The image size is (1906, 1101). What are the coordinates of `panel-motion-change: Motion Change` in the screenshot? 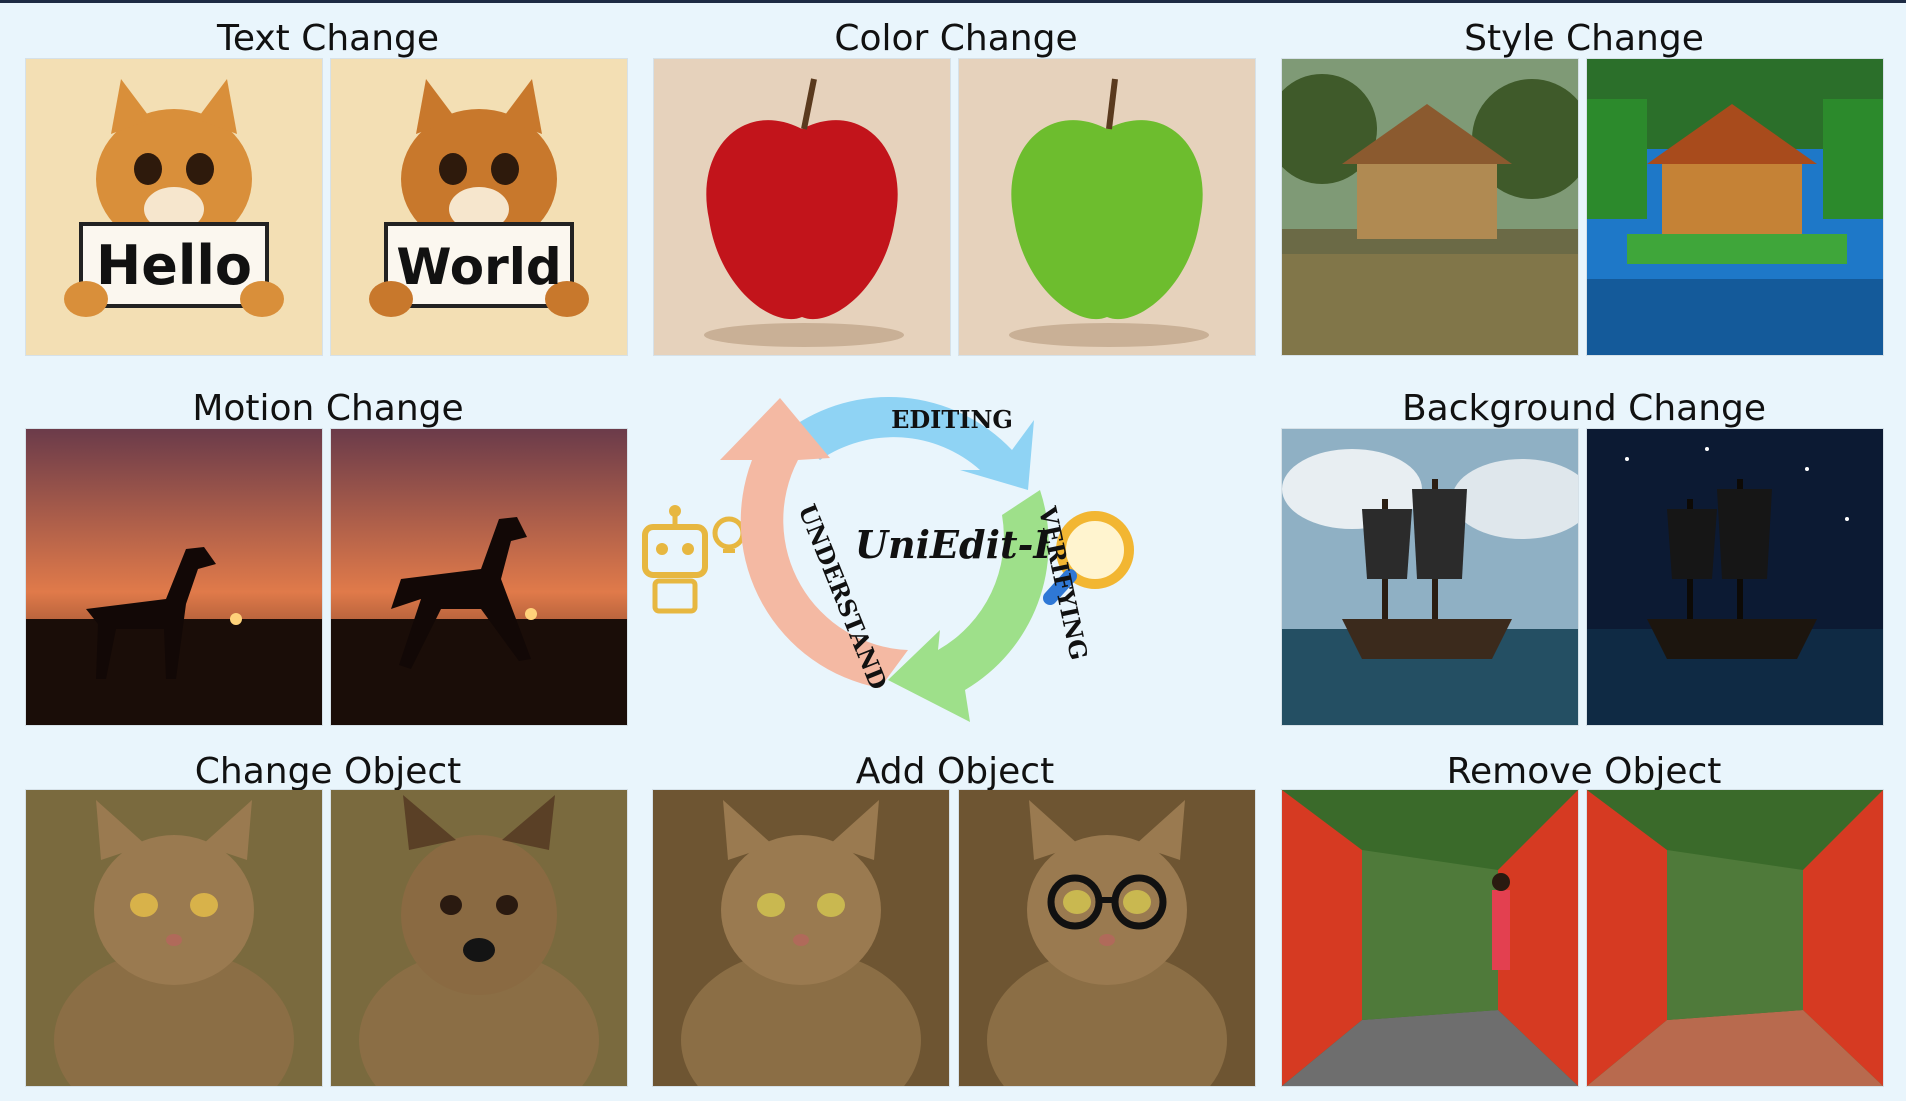 It's located at (328, 556).